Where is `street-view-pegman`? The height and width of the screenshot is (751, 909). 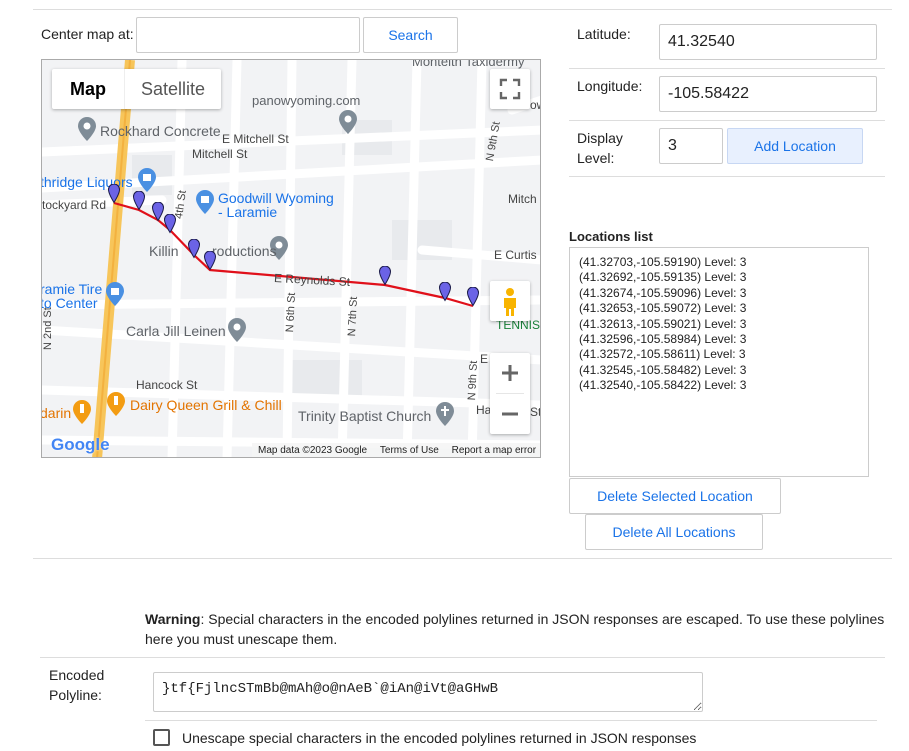
street-view-pegman is located at coordinates (510, 301).